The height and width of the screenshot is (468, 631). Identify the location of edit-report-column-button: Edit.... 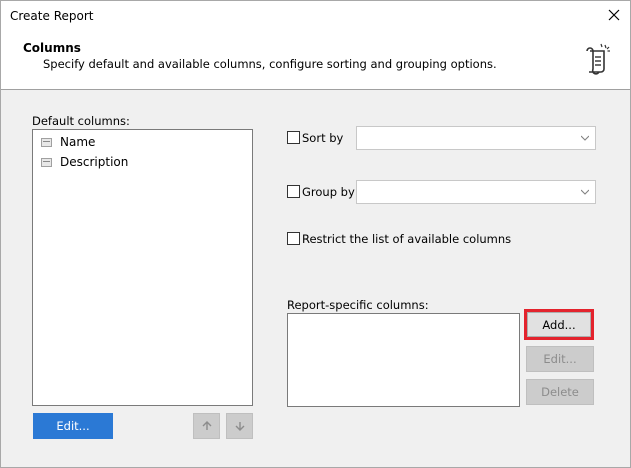
(560, 359).